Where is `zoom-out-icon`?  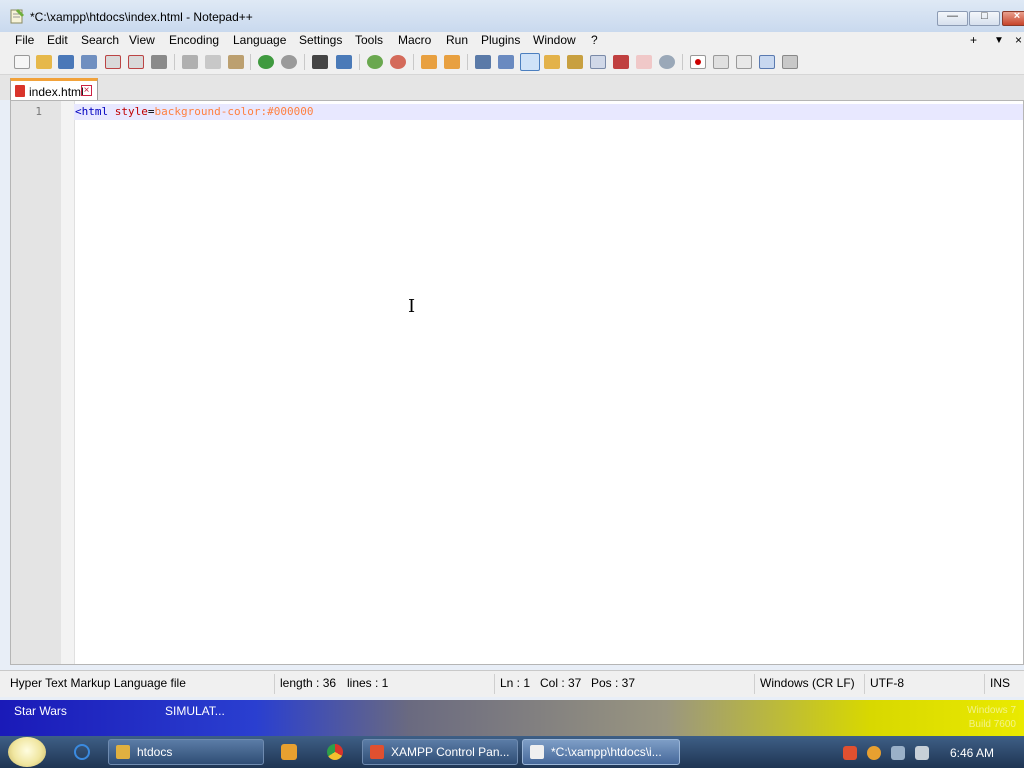
zoom-out-icon is located at coordinates (398, 62).